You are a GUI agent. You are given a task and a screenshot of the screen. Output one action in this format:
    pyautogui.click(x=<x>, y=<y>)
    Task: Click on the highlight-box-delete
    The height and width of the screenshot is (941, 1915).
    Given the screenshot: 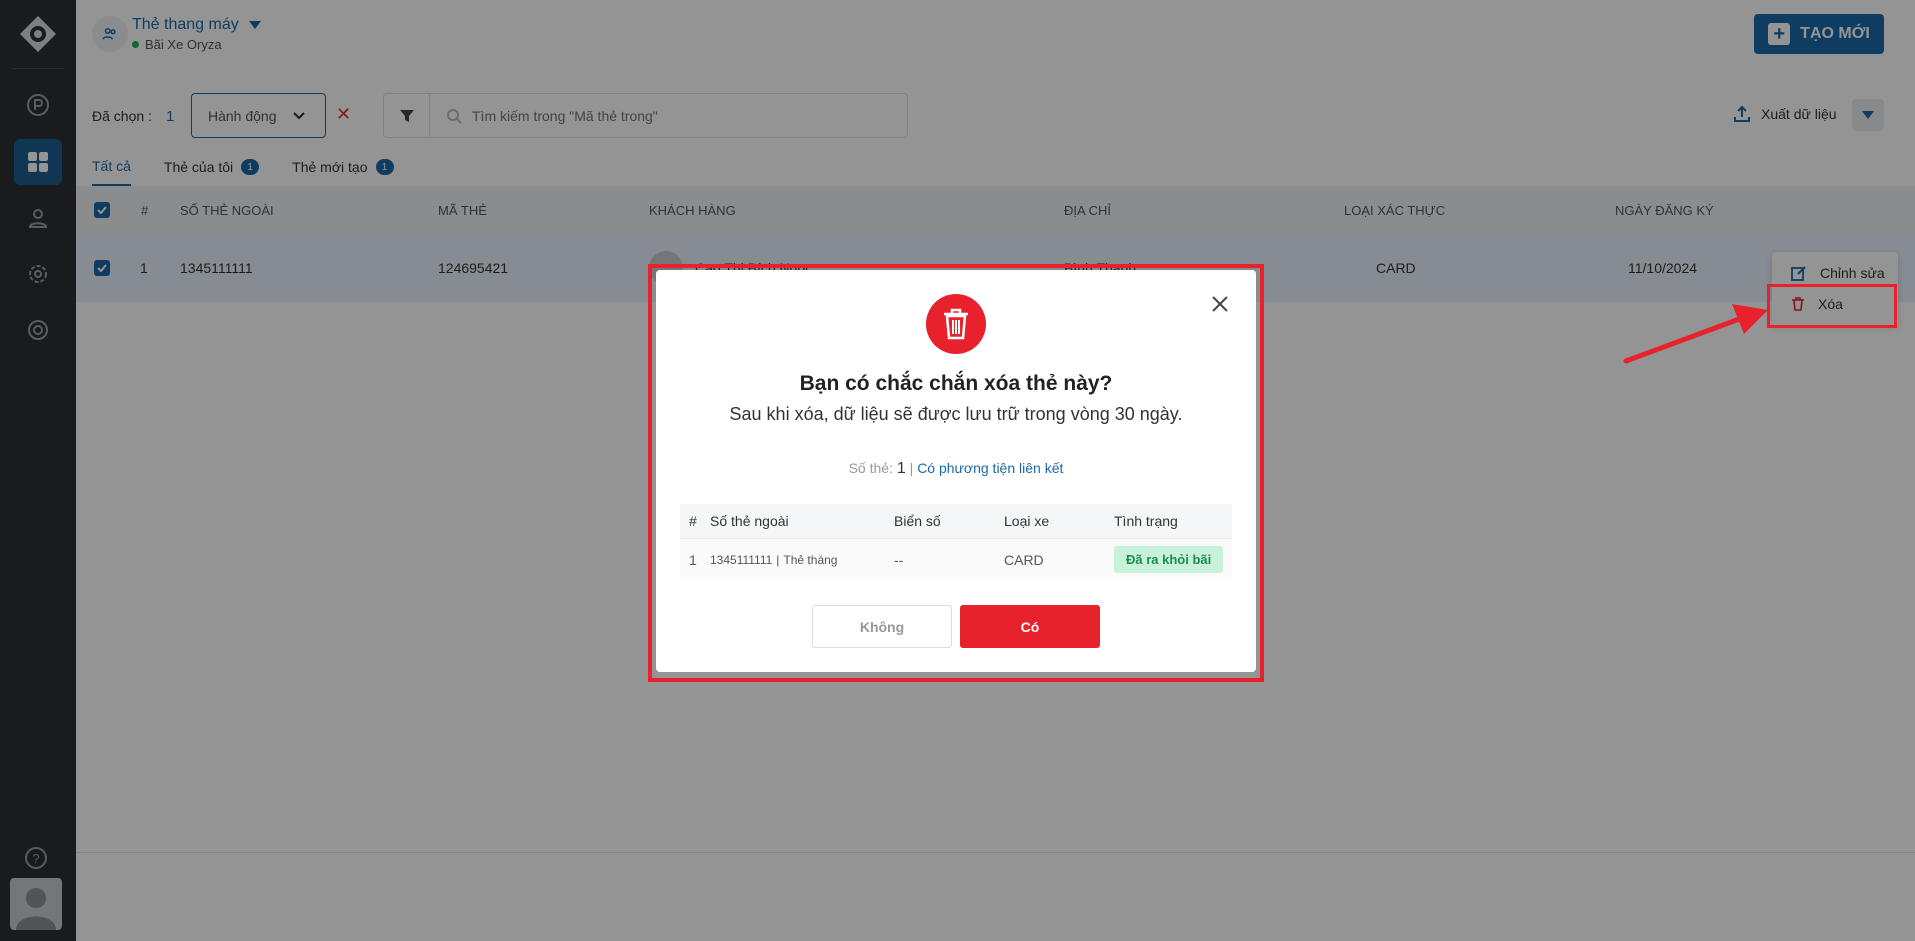 What is the action you would take?
    pyautogui.click(x=1832, y=306)
    